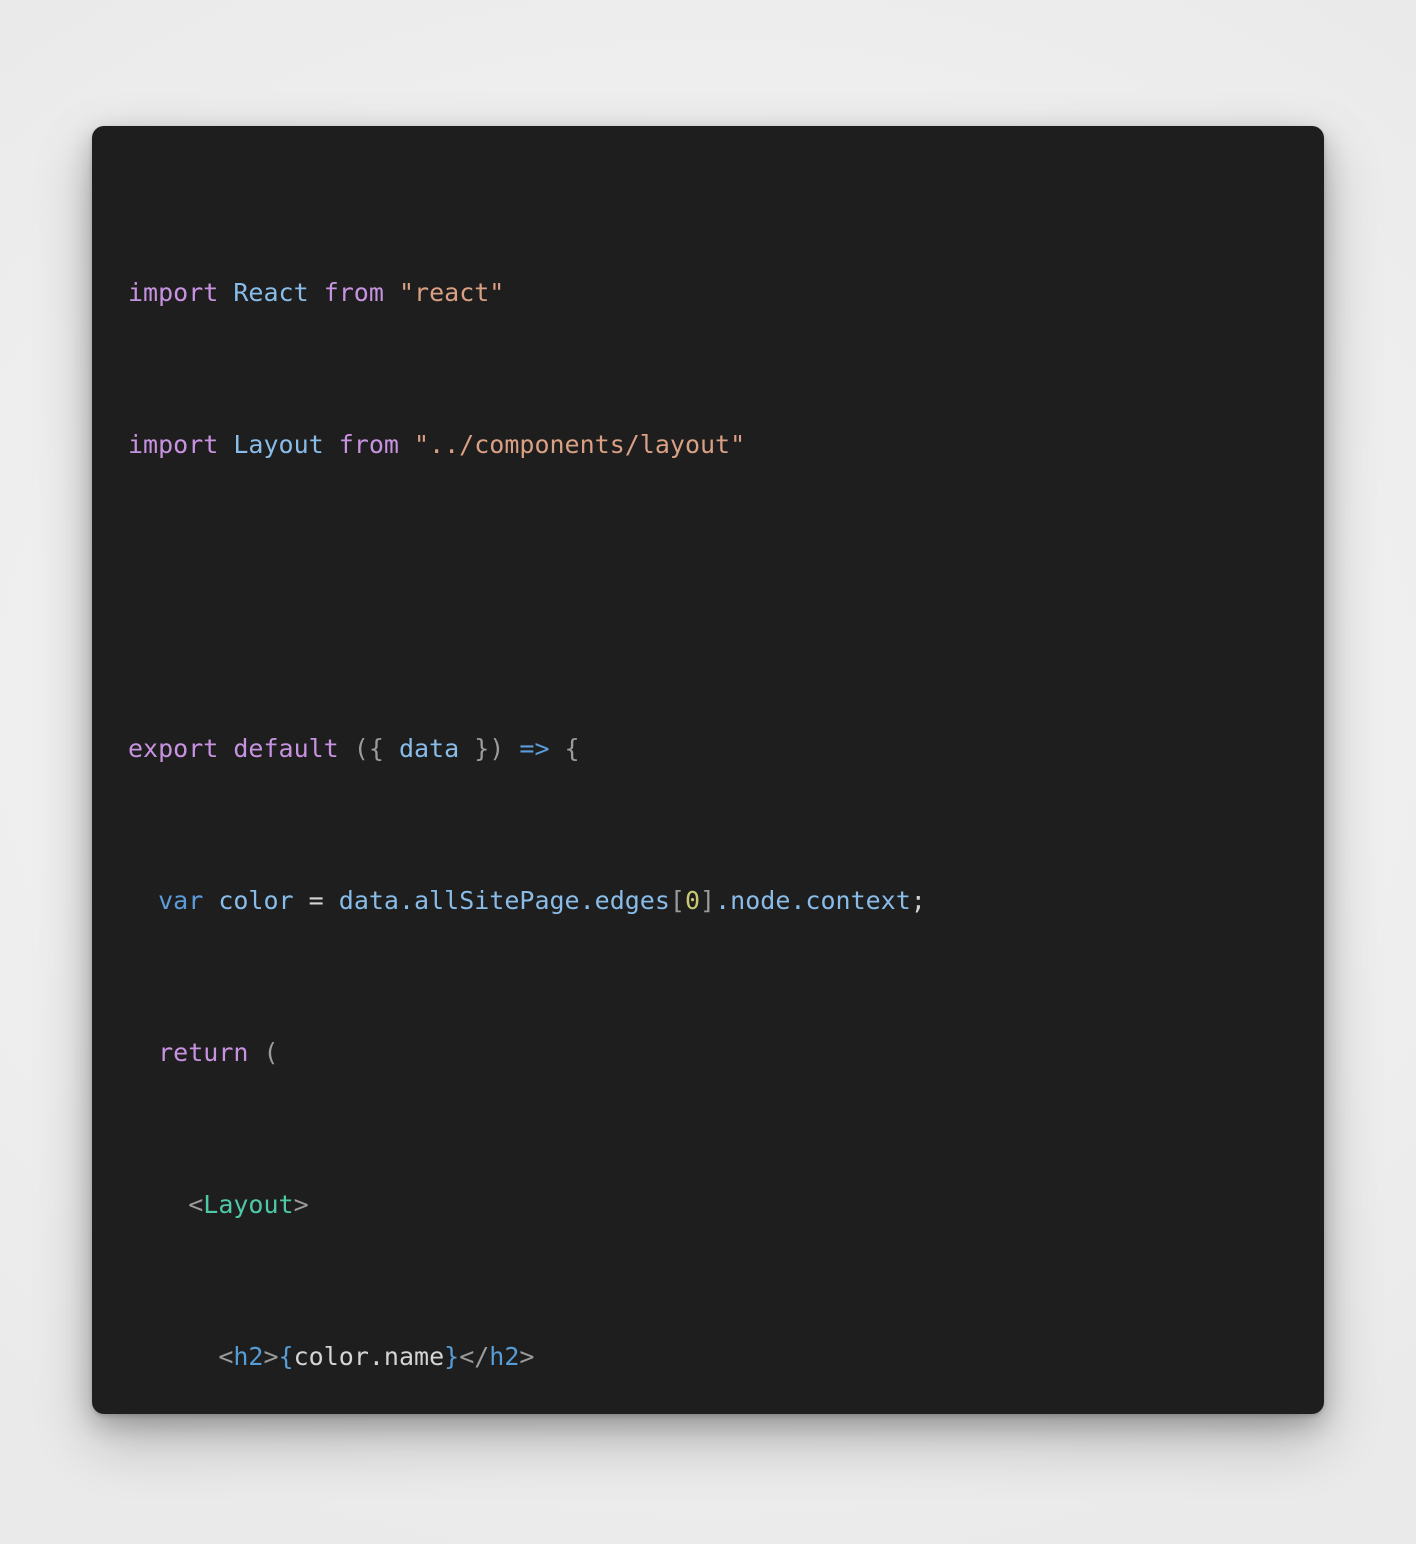 The height and width of the screenshot is (1544, 1416). What do you see at coordinates (564, 748) in the screenshot?
I see `punct-open-body: {` at bounding box center [564, 748].